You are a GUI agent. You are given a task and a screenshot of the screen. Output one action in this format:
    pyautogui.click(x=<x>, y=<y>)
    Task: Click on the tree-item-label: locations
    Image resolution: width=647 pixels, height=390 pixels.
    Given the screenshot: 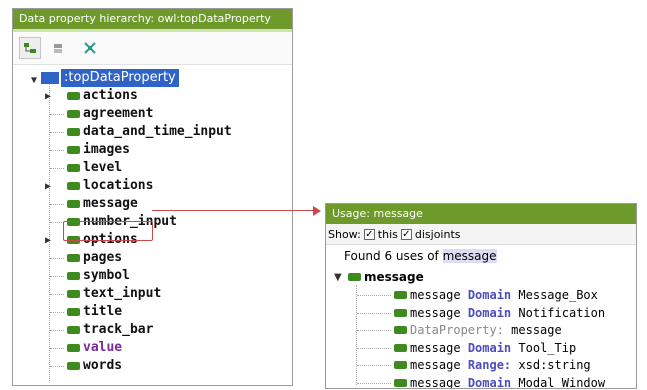 What is the action you would take?
    pyautogui.click(x=118, y=185)
    